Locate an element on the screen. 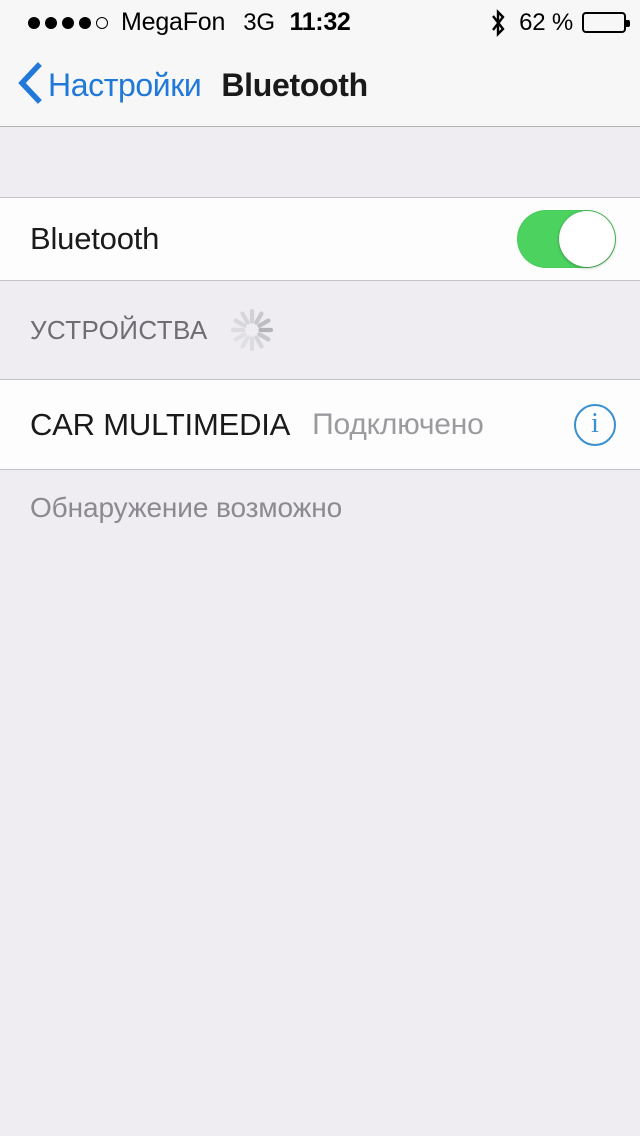 This screenshot has height=1136, width=640. signal-strength-indicator is located at coordinates (68, 22).